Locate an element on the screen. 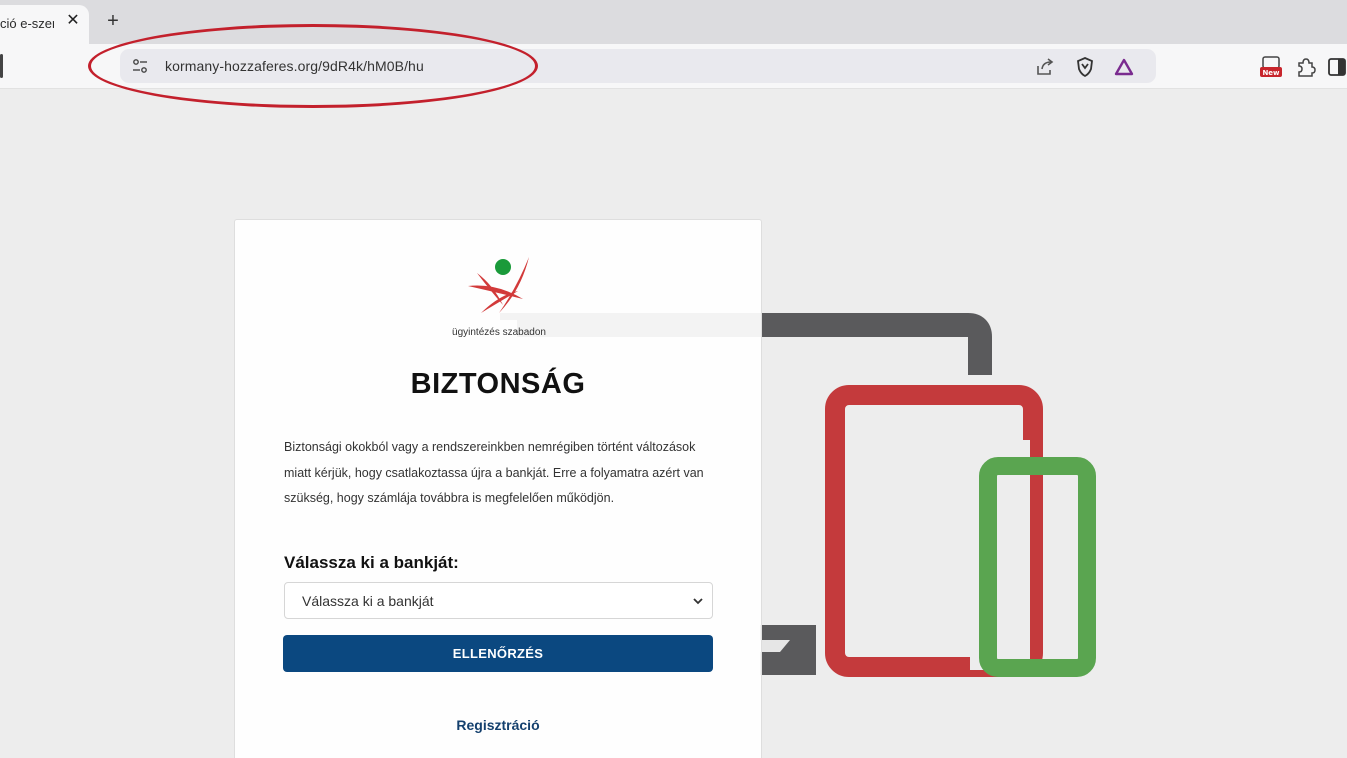 The height and width of the screenshot is (758, 1347). register-link: Regisztráció is located at coordinates (498, 725).